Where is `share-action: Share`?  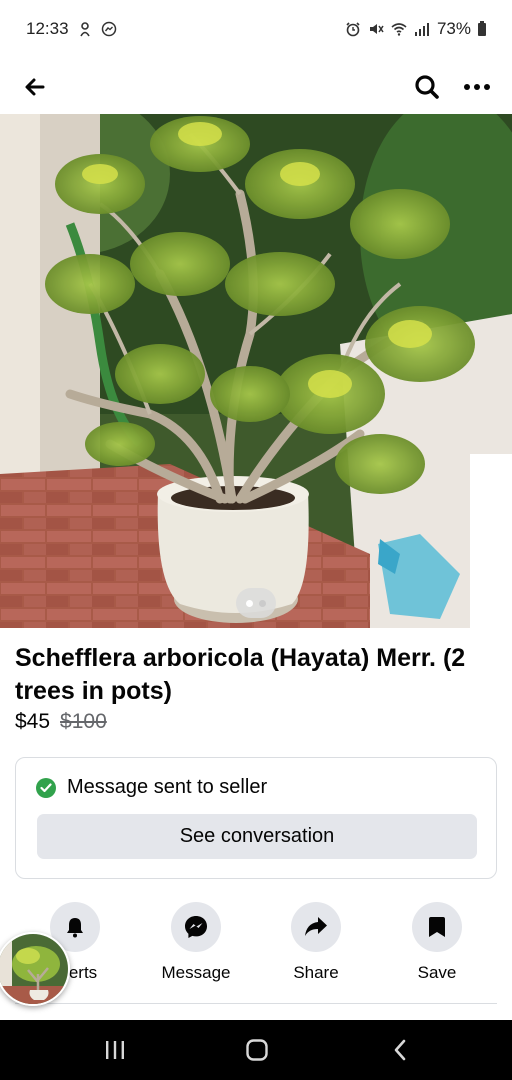
share-action: Share is located at coordinates (316, 942).